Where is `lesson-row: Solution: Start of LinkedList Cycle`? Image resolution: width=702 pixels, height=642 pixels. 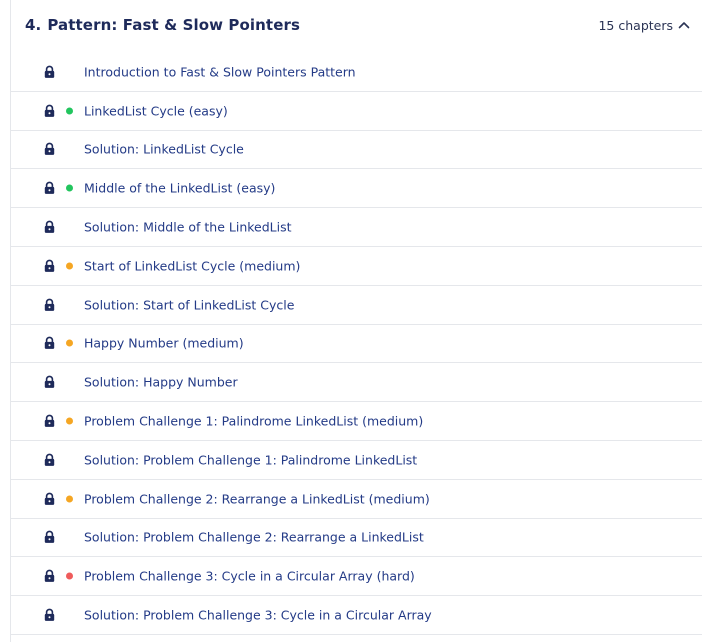
lesson-row: Solution: Start of LinkedList Cycle is located at coordinates (356, 305).